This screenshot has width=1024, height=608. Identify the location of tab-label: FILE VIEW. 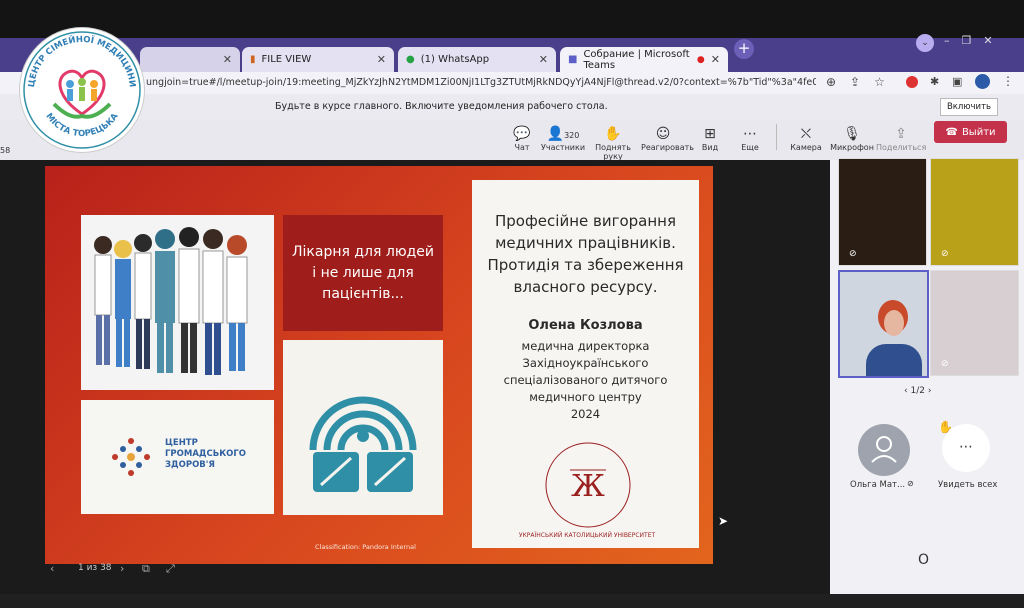
(286, 59).